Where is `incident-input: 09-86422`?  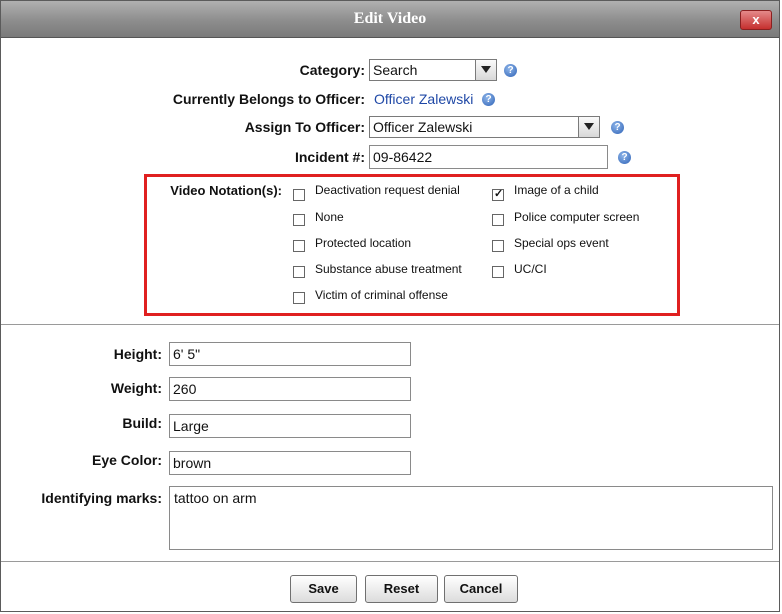
incident-input: 09-86422 is located at coordinates (488, 157).